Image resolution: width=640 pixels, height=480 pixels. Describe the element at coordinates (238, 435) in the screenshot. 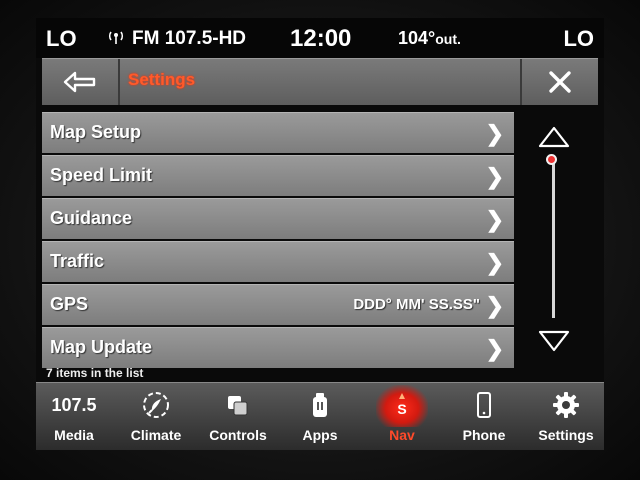

I see `nav-label: Controls` at that location.